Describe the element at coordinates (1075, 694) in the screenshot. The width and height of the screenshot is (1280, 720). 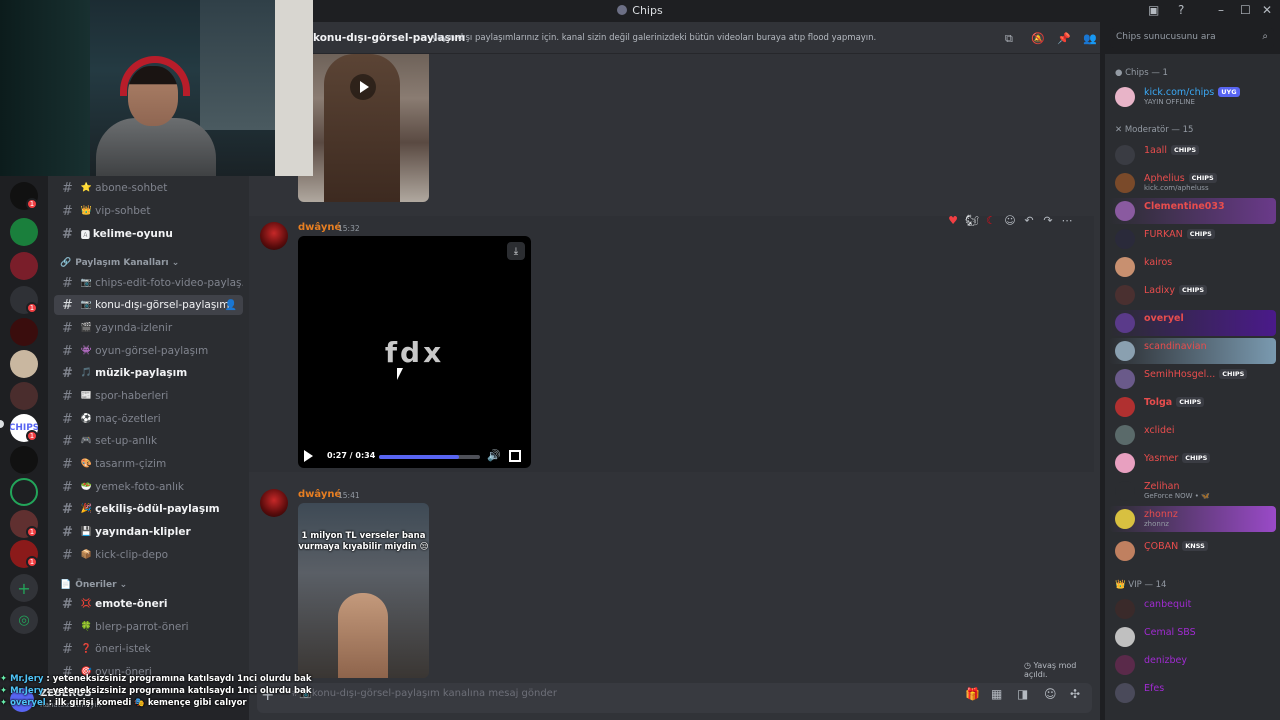
I see `apps-icon: ✣` at that location.